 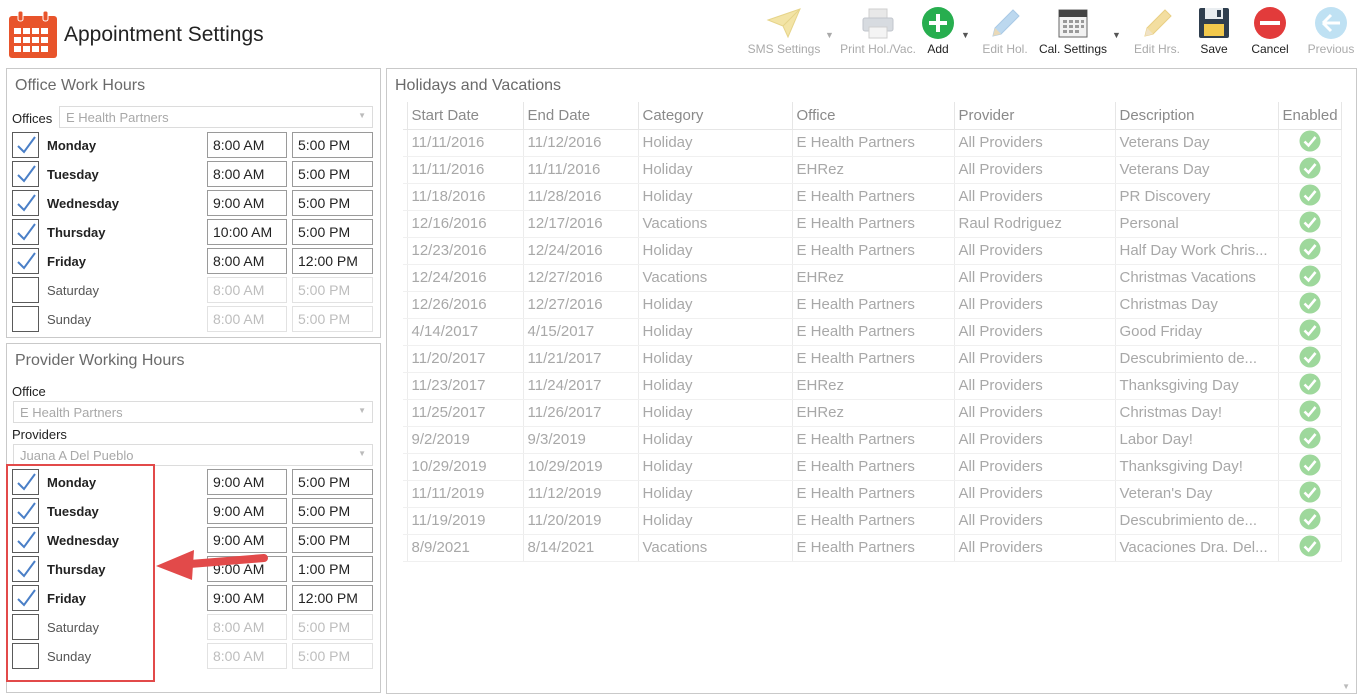 What do you see at coordinates (247, 627) in the screenshot?
I see `provider-saturday-start-time: 8:00 AM` at bounding box center [247, 627].